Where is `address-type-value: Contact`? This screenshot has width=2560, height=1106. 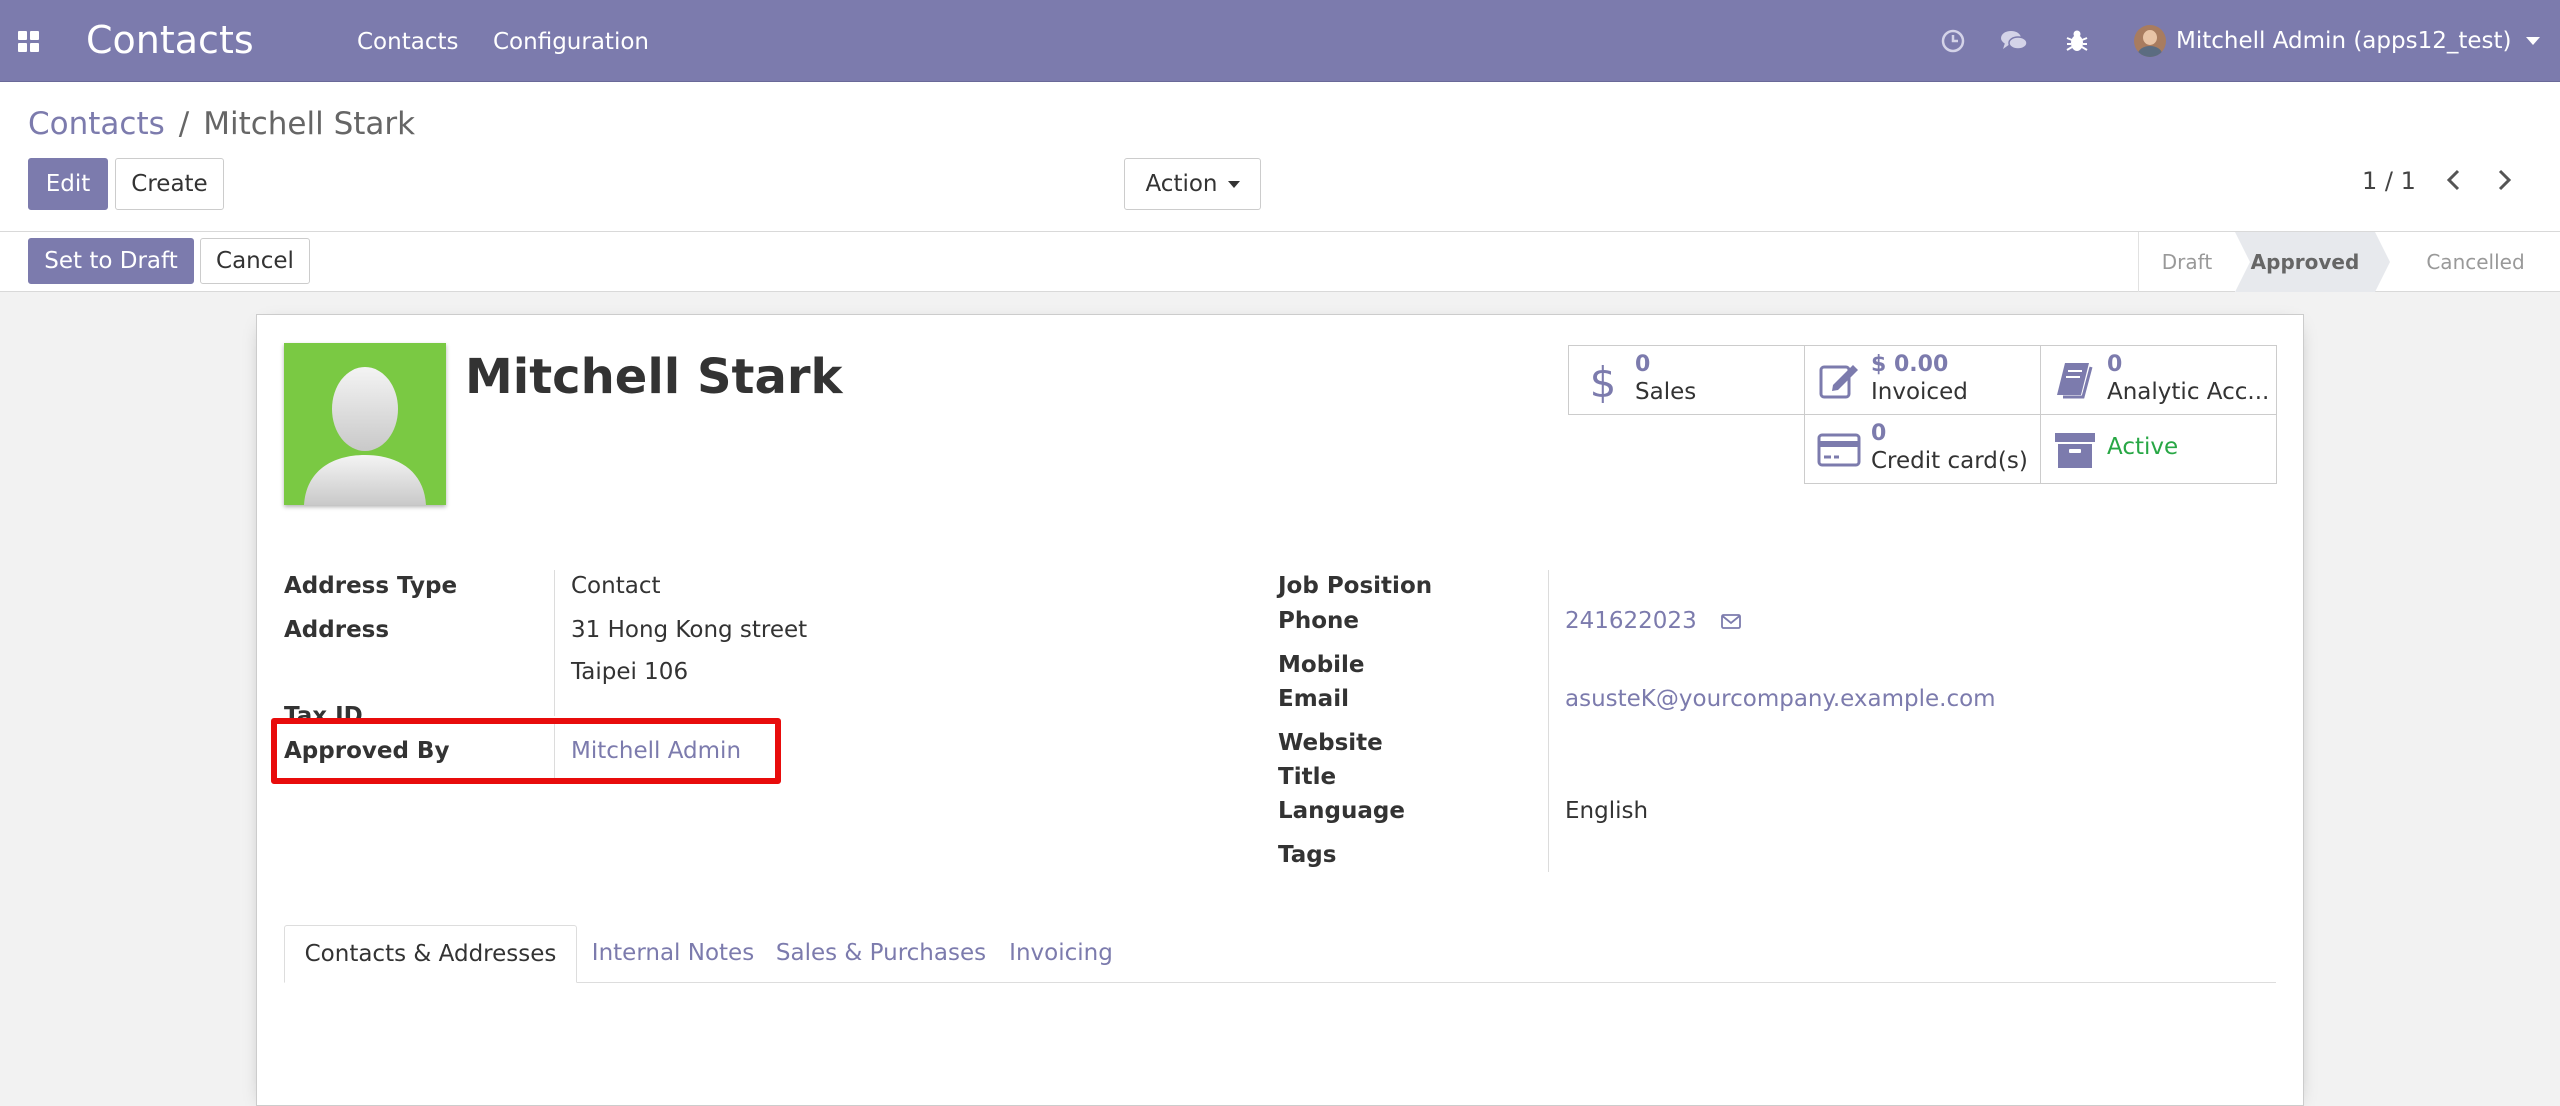
address-type-value: Contact is located at coordinates (616, 586).